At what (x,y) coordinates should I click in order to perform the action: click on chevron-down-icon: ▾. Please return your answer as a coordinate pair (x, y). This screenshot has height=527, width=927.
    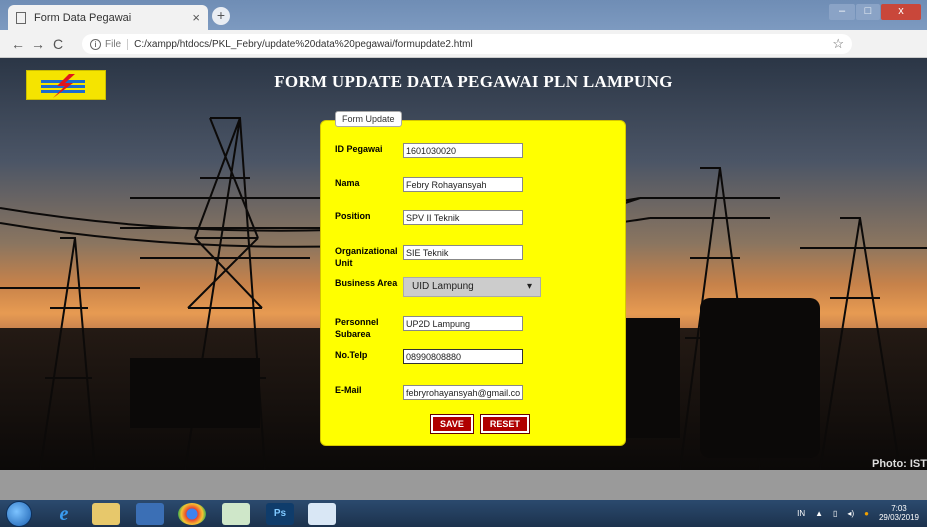
    Looking at the image, I should click on (529, 286).